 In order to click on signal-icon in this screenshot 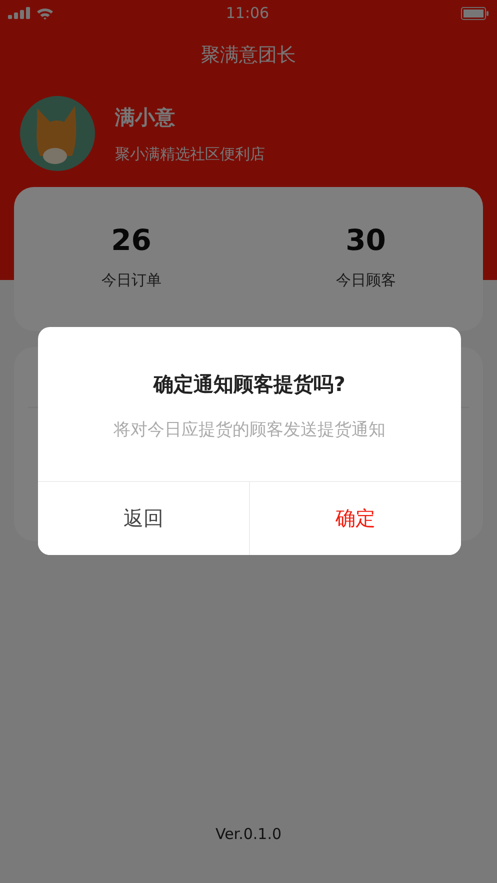, I will do `click(19, 13)`.